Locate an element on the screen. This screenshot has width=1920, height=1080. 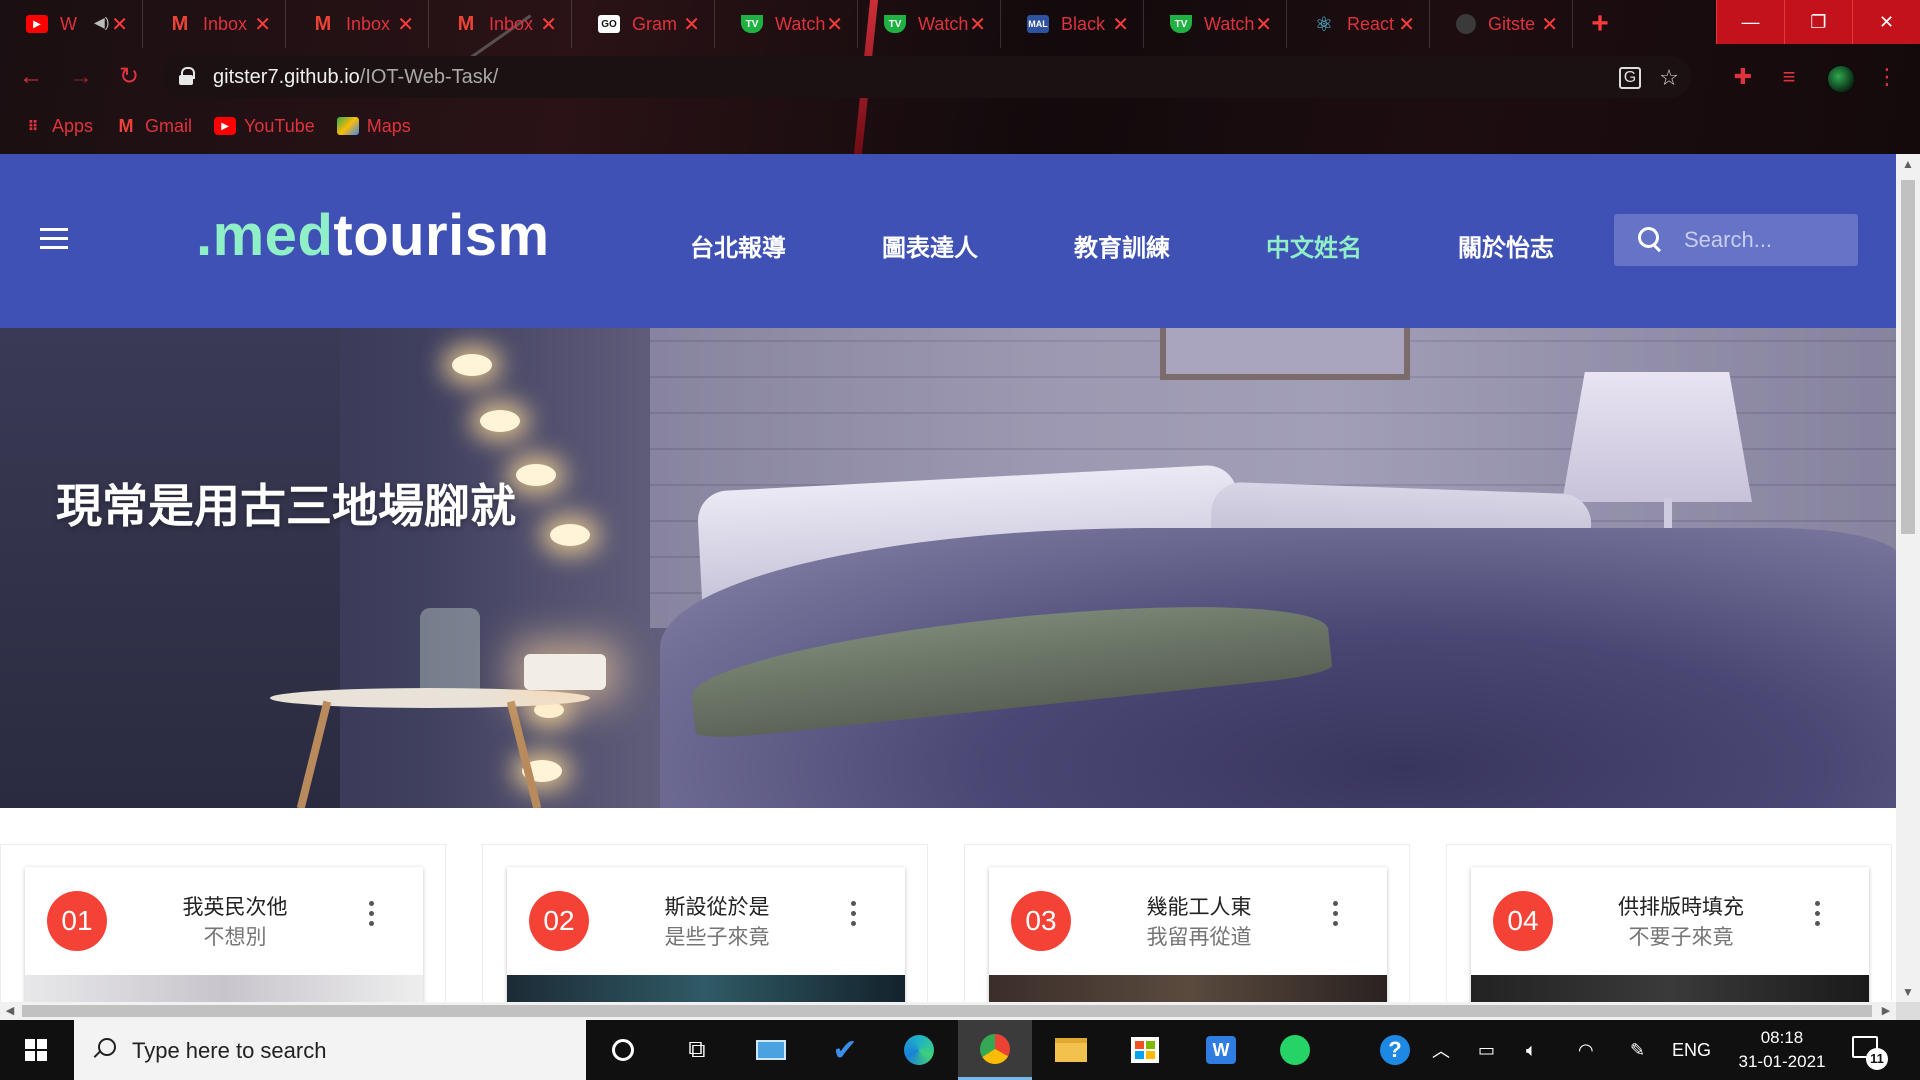
volume-icon: 🔈︎ is located at coordinates (1531, 1050).